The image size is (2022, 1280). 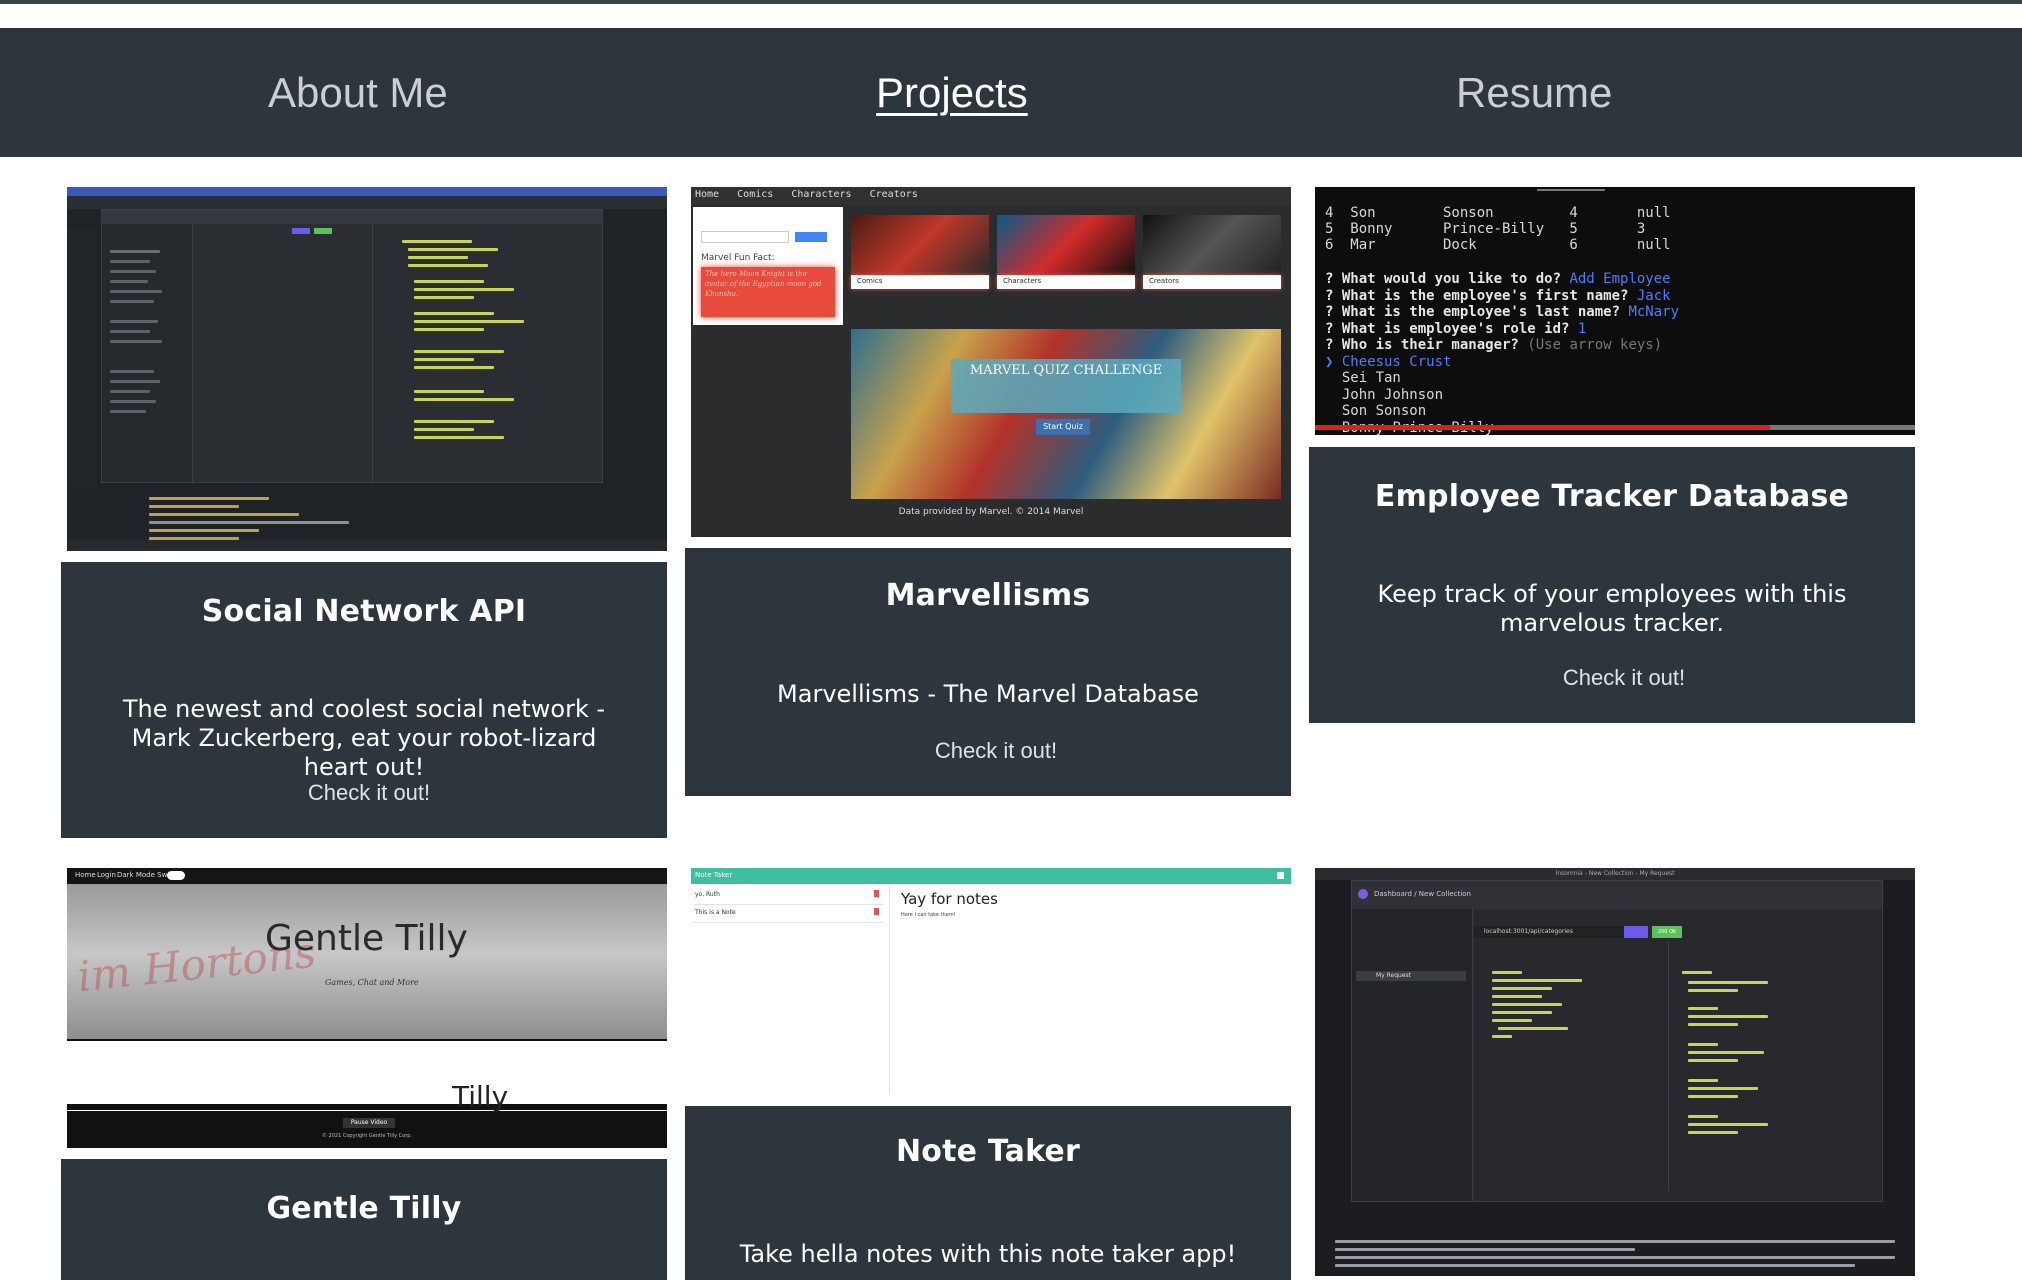 What do you see at coordinates (928, 915) in the screenshot?
I see `note-body: Here I can take them!` at bounding box center [928, 915].